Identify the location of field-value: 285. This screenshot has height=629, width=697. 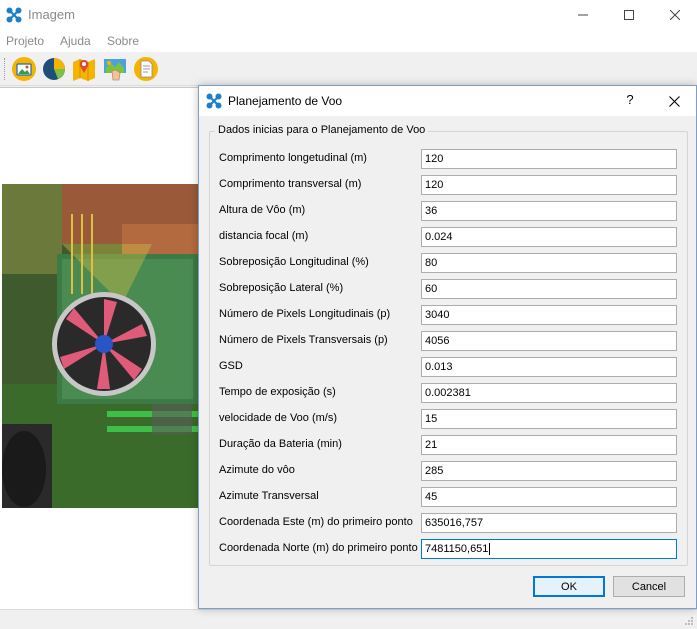
(434, 471).